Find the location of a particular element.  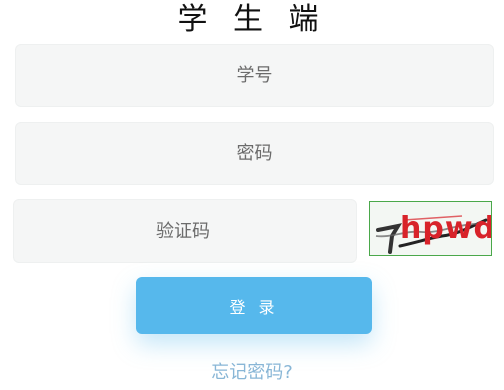

captcha-graphic: hpwd is located at coordinates (431, 228).